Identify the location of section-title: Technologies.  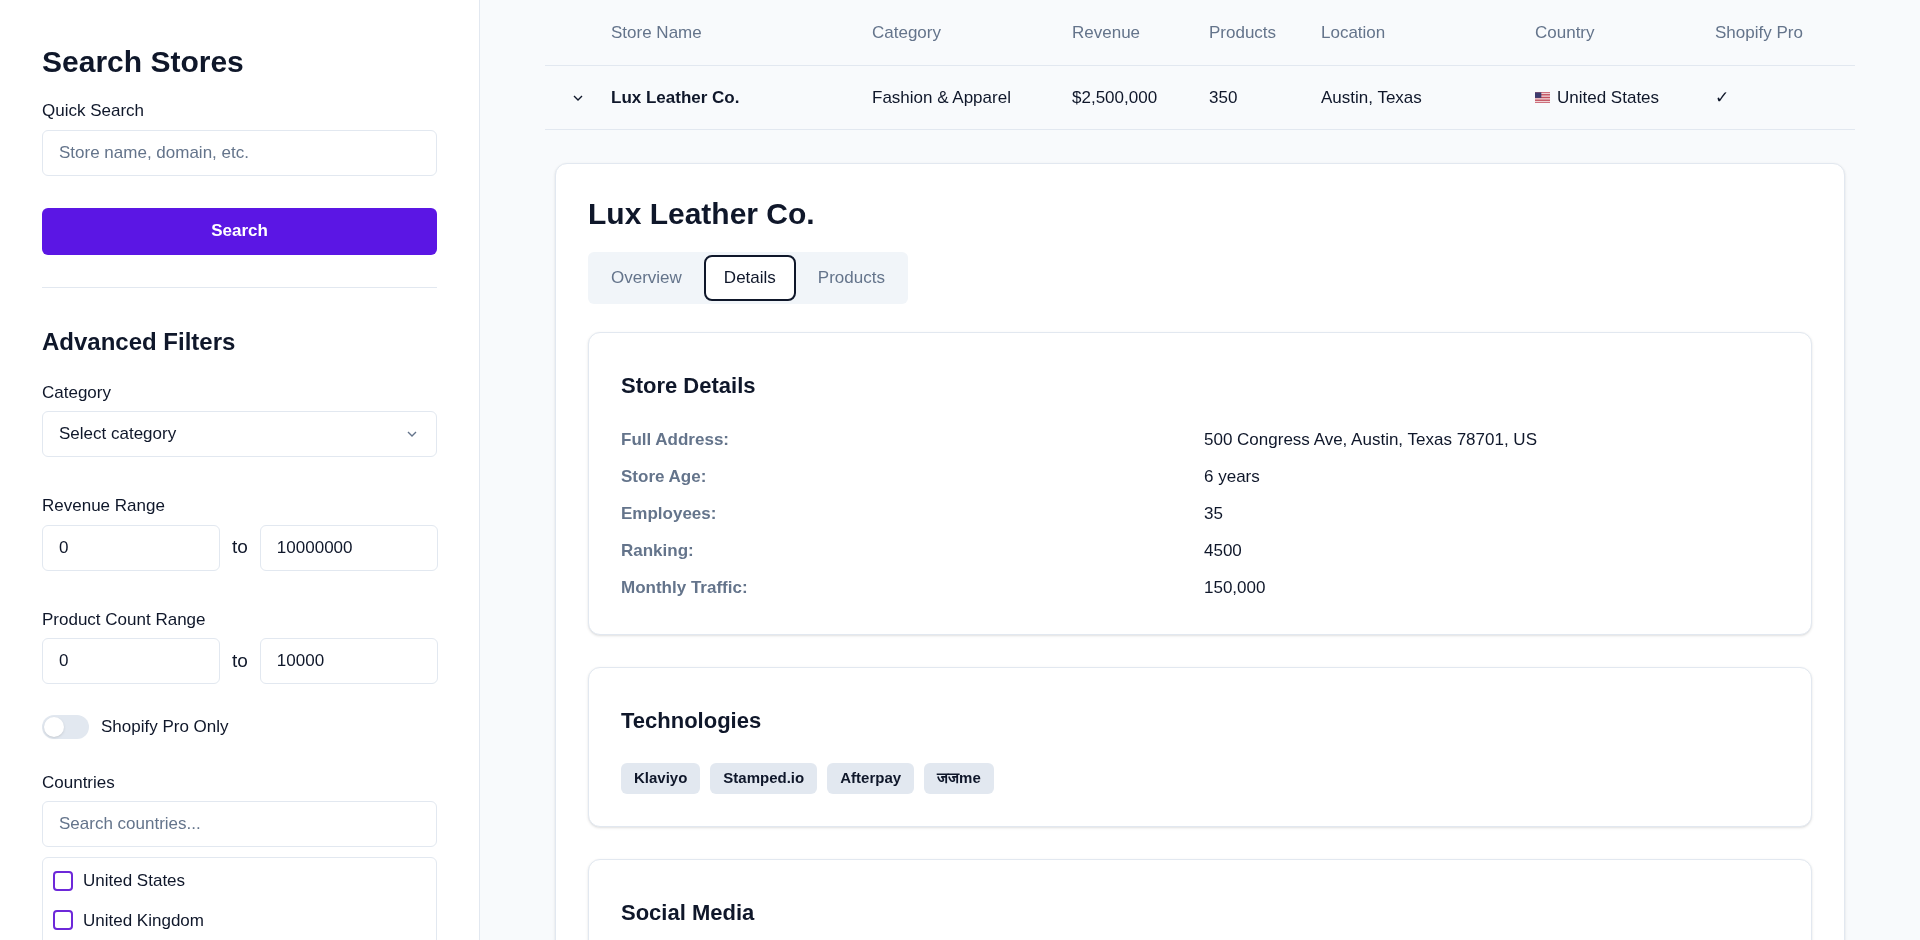
(692, 721).